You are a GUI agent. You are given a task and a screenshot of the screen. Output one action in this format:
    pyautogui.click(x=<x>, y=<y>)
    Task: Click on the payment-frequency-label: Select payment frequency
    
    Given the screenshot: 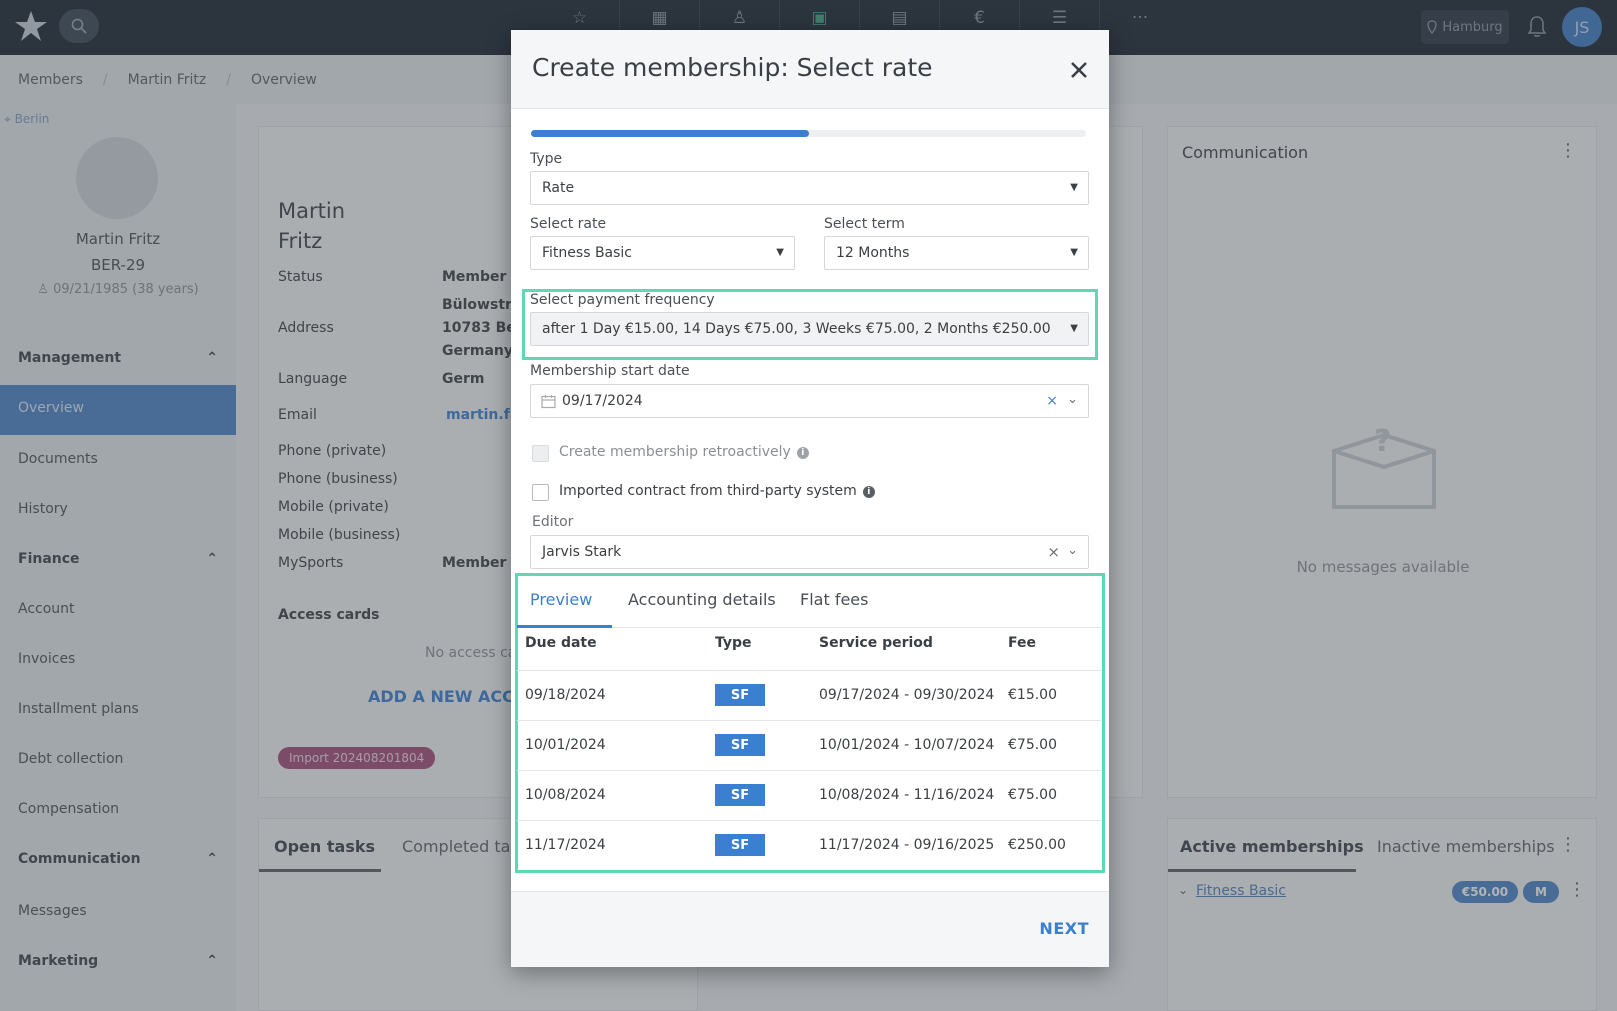 What is the action you would take?
    pyautogui.click(x=622, y=300)
    